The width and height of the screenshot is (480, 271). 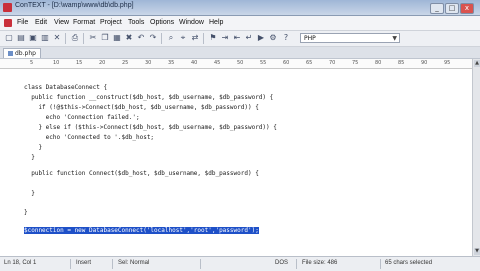 What do you see at coordinates (102, 63) in the screenshot?
I see `ruler-mark: 20` at bounding box center [102, 63].